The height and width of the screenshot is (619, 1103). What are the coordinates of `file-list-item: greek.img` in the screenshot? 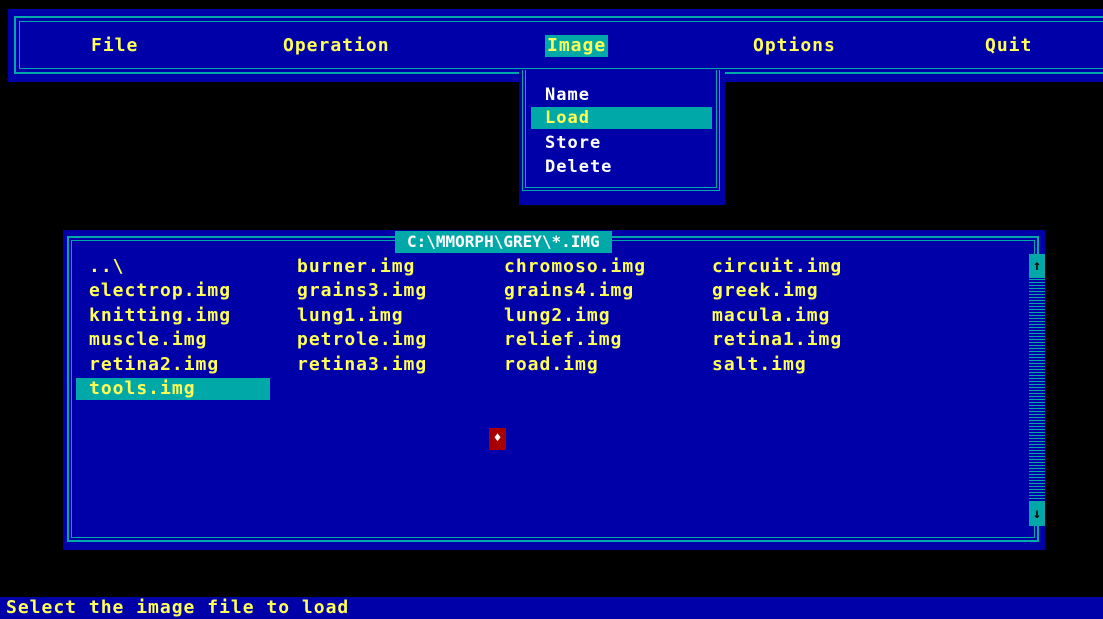 It's located at (796, 291).